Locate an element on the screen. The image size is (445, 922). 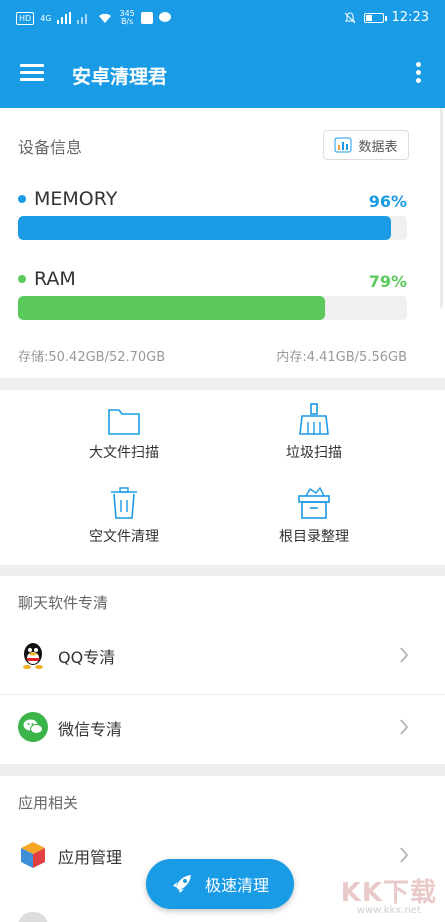
app-title: 安卓清理君 is located at coordinates (120, 77).